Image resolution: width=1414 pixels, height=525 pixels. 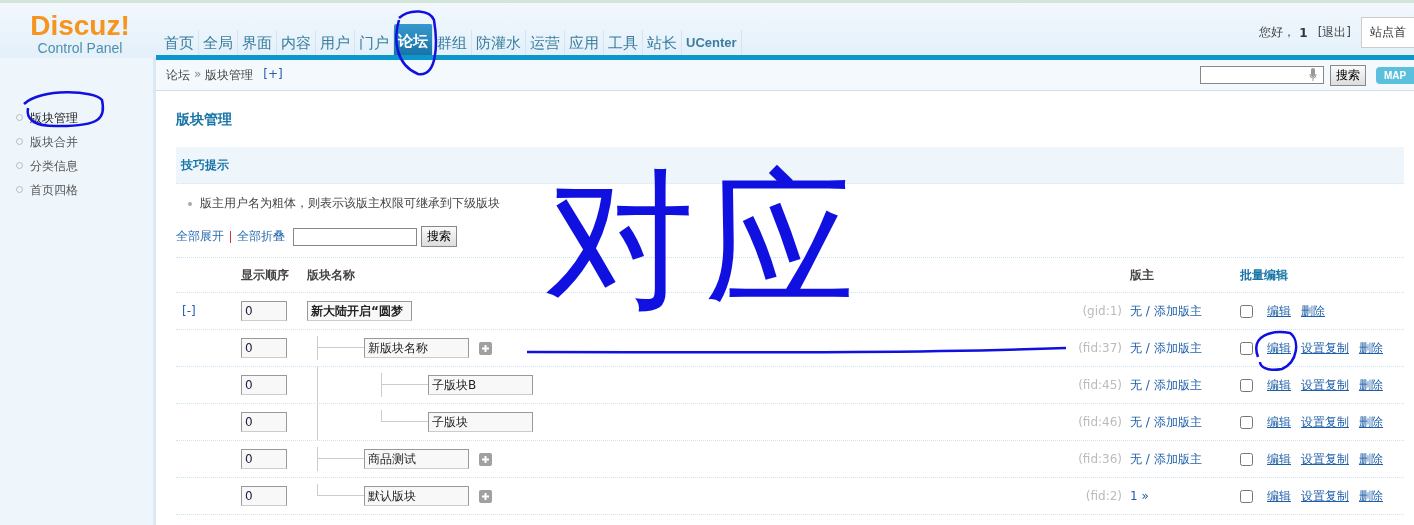 I want to click on expand-all-link: 全部展开, so click(x=200, y=236).